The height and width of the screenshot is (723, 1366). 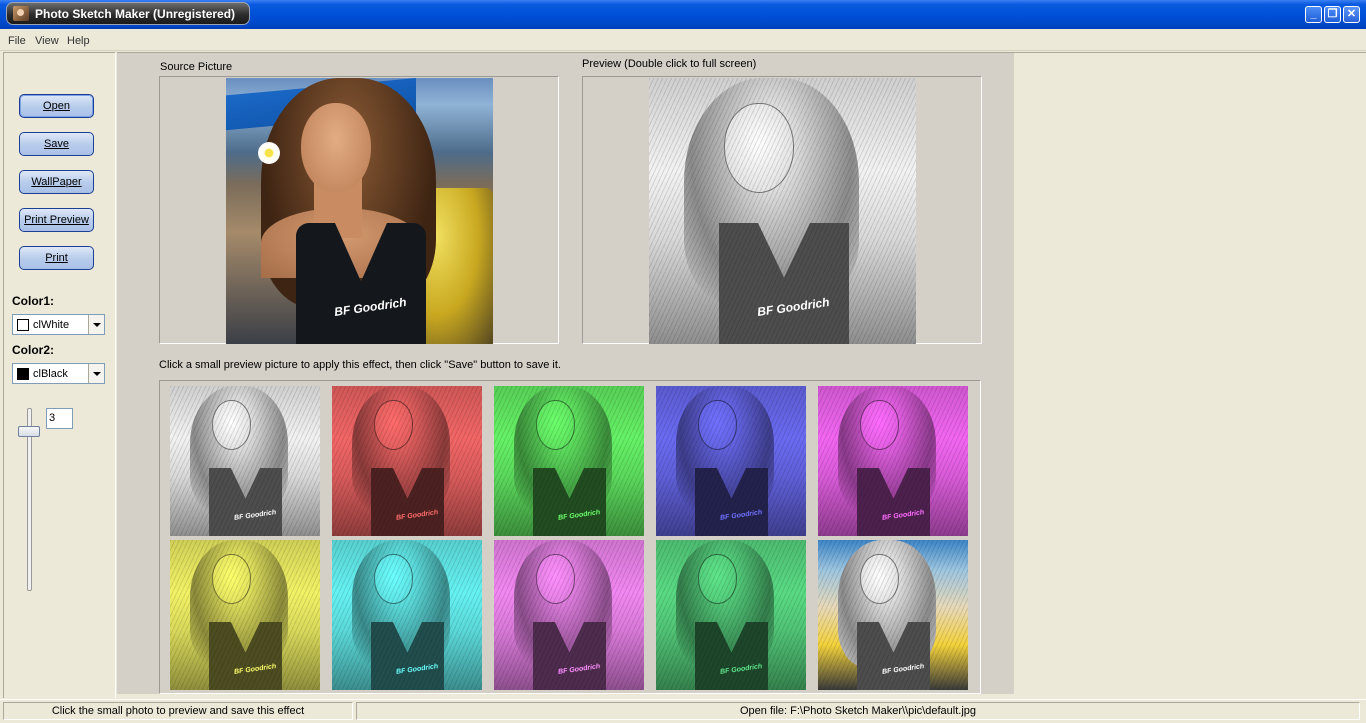 I want to click on menu-view: View, so click(x=47, y=41).